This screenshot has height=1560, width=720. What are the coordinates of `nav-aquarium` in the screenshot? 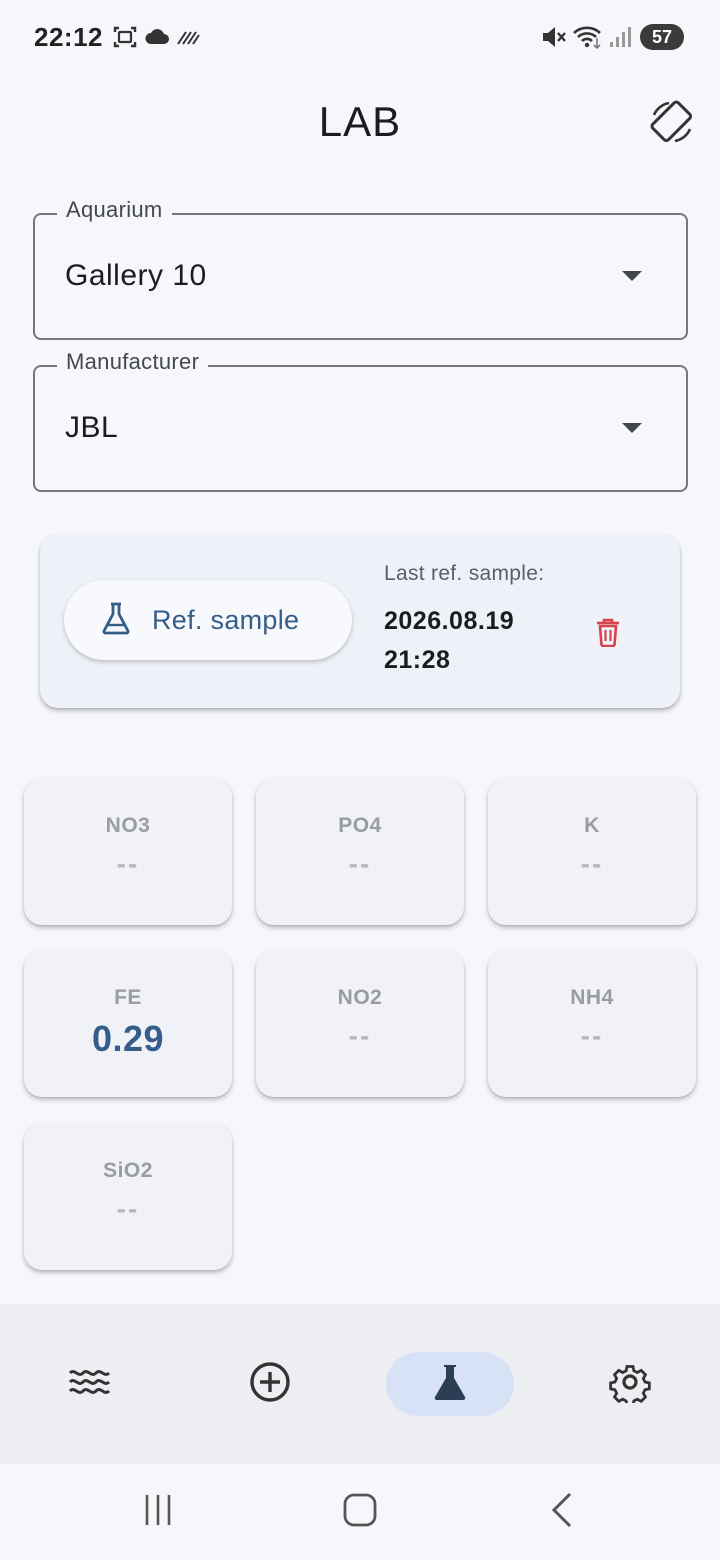 It's located at (90, 1384).